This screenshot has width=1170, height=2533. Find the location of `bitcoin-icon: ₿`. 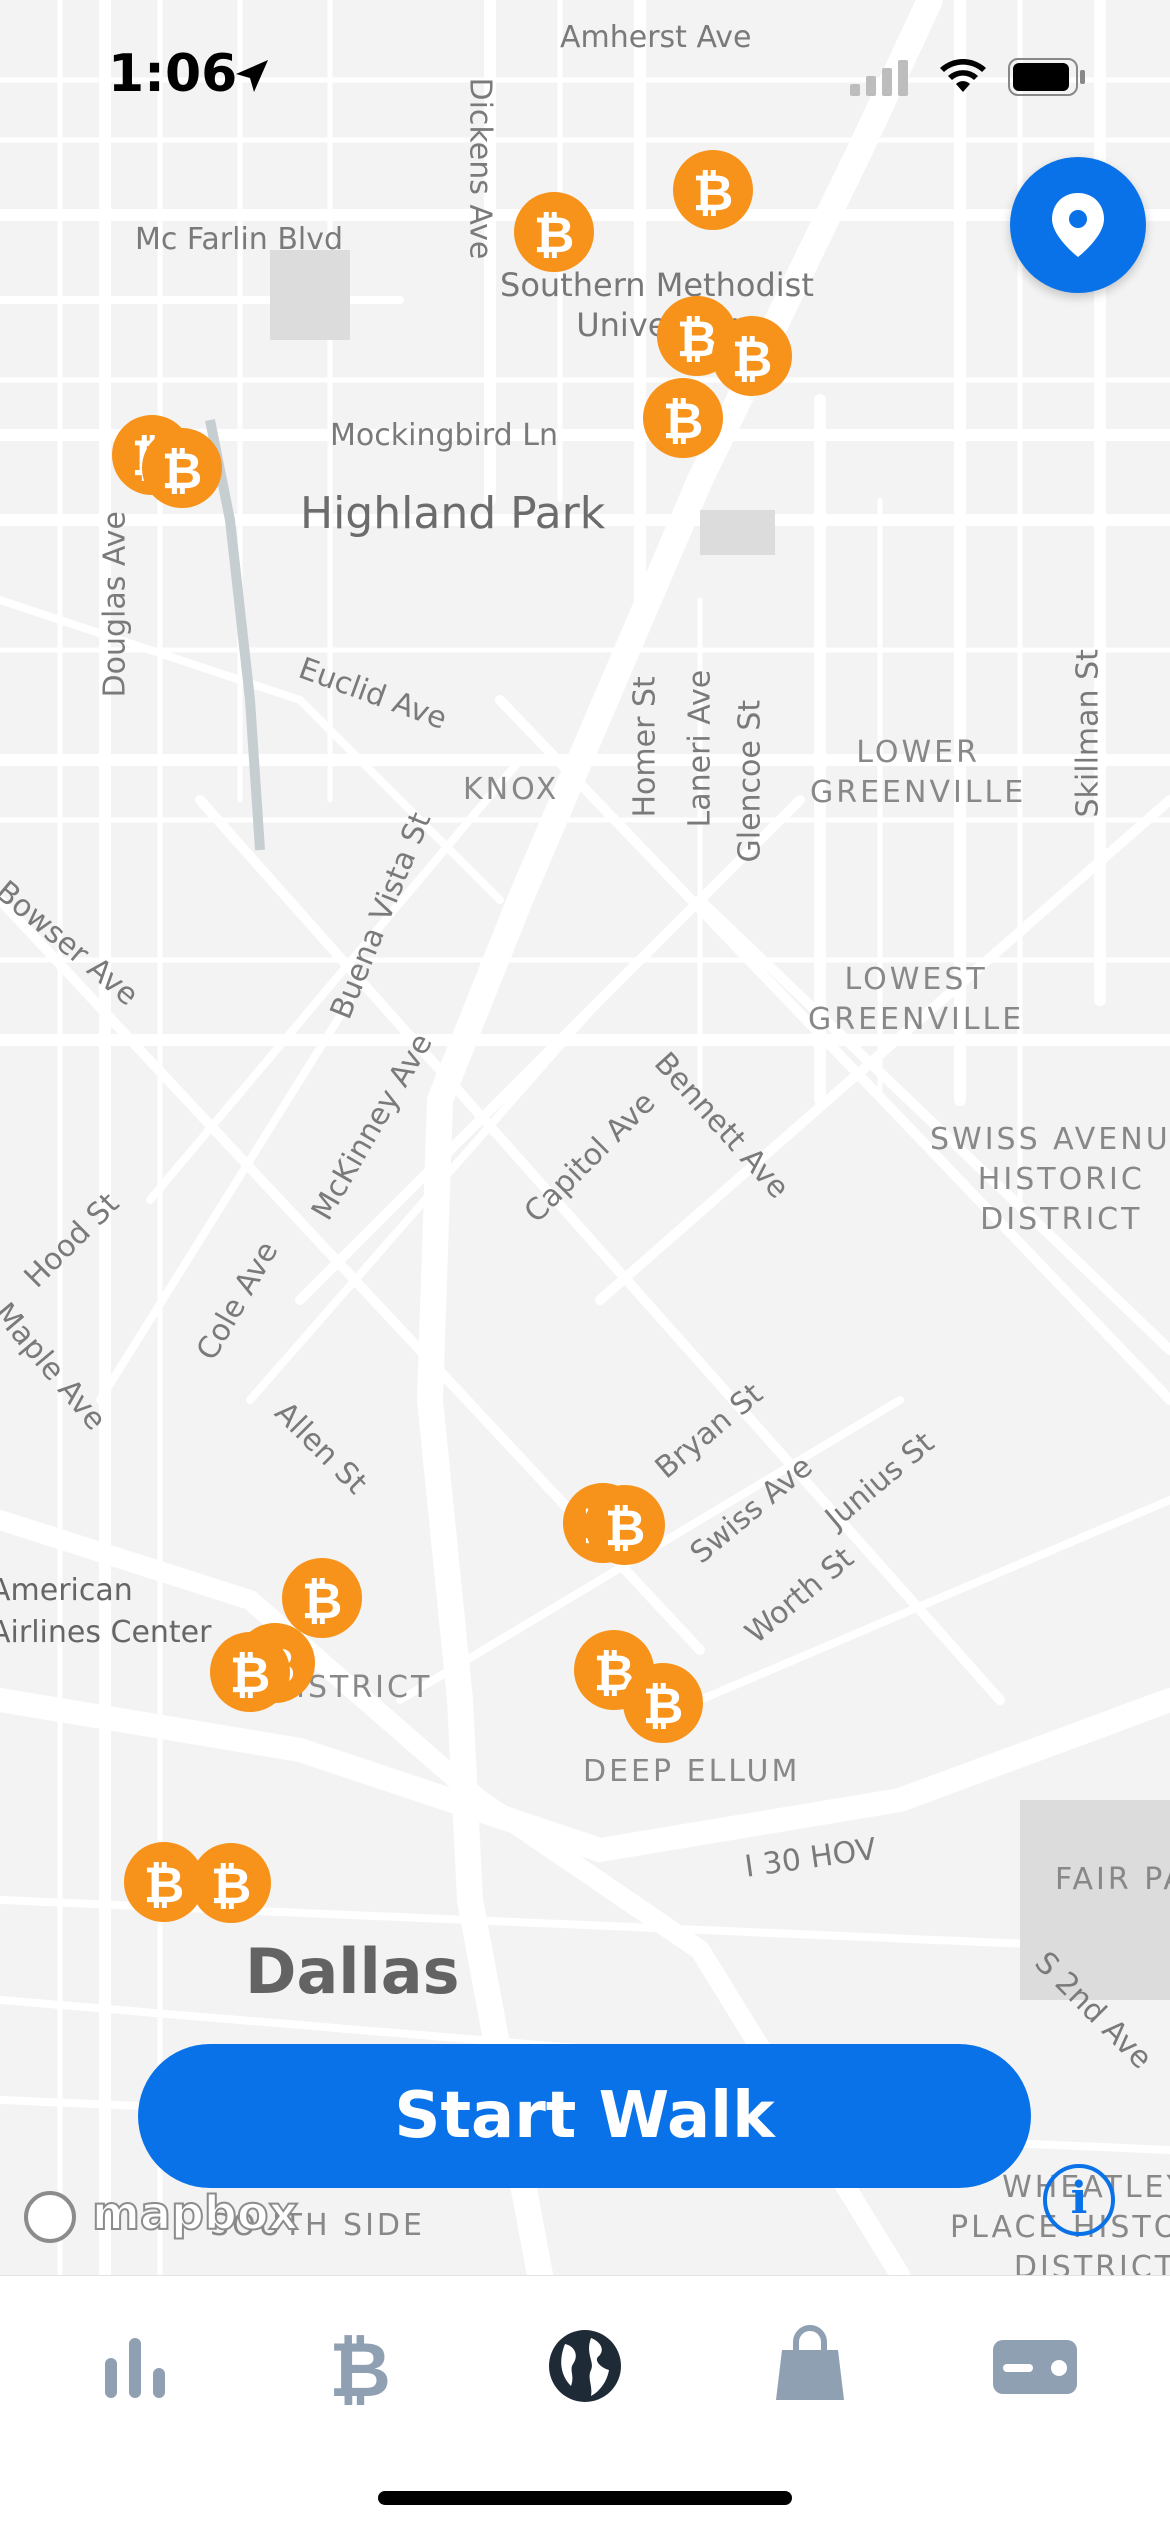

bitcoin-icon: ₿ is located at coordinates (360, 2366).